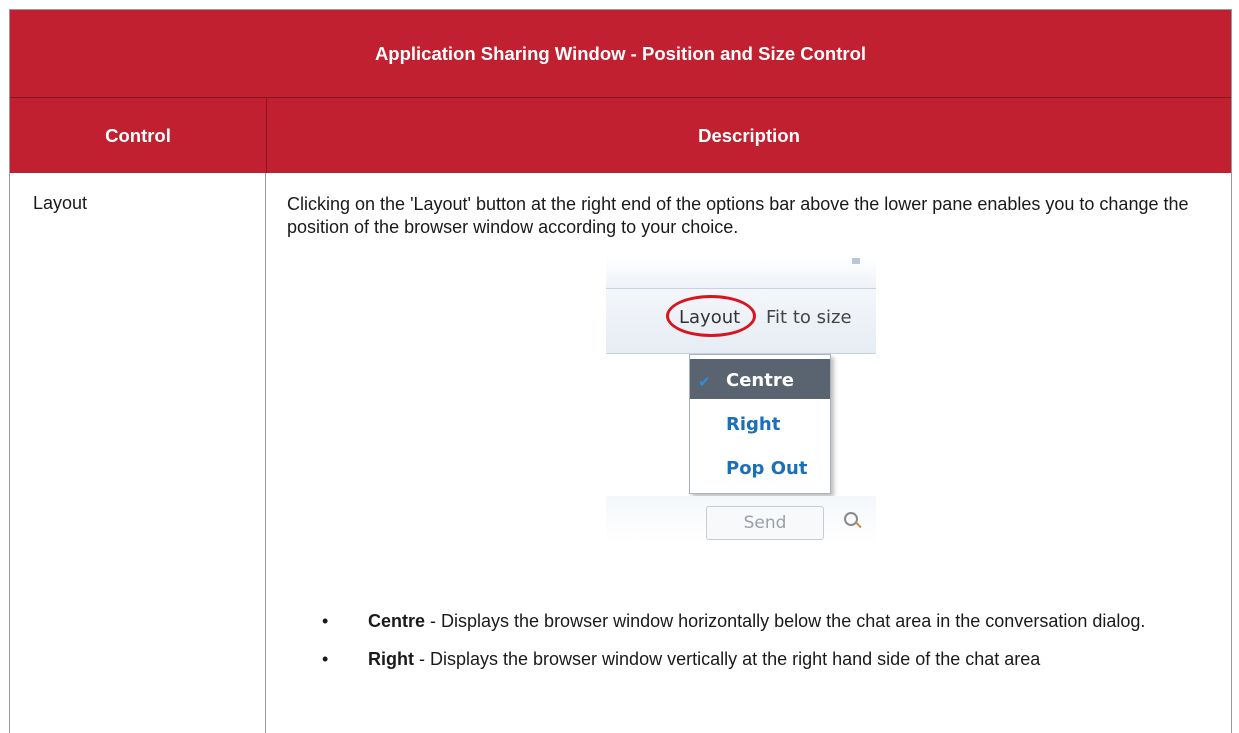 This screenshot has height=733, width=1239. I want to click on menu-item-label: Centre, so click(760, 380).